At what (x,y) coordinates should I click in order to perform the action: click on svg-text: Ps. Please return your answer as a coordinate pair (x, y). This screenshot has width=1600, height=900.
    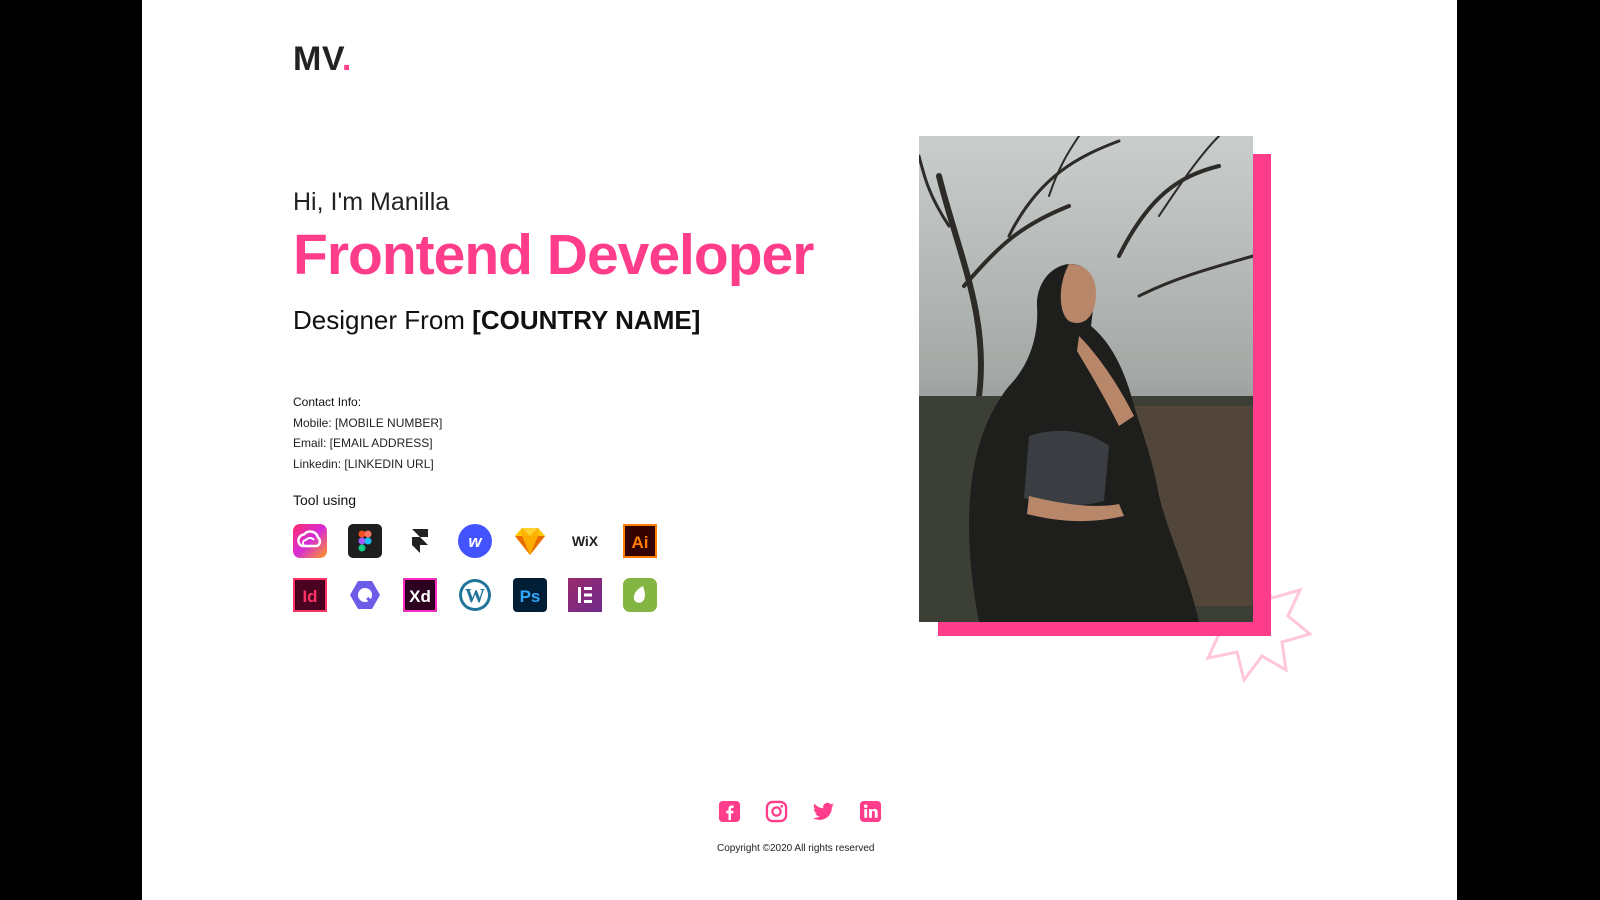
    Looking at the image, I should click on (530, 596).